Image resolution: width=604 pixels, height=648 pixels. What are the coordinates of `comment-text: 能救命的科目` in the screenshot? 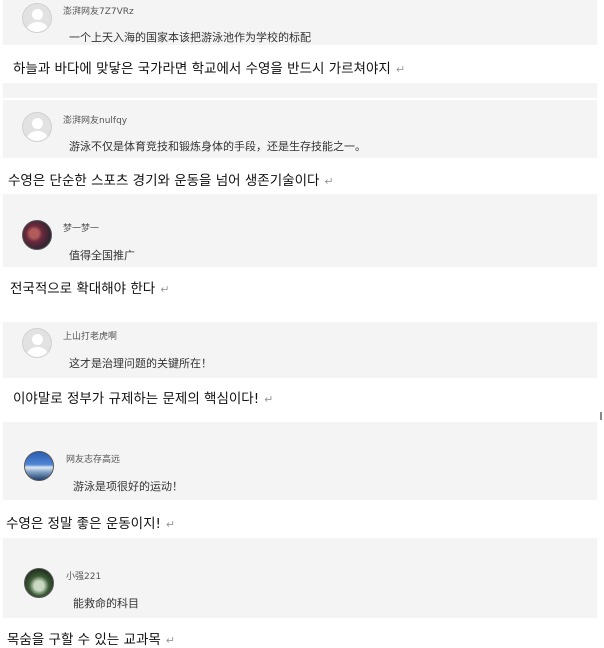 It's located at (106, 603).